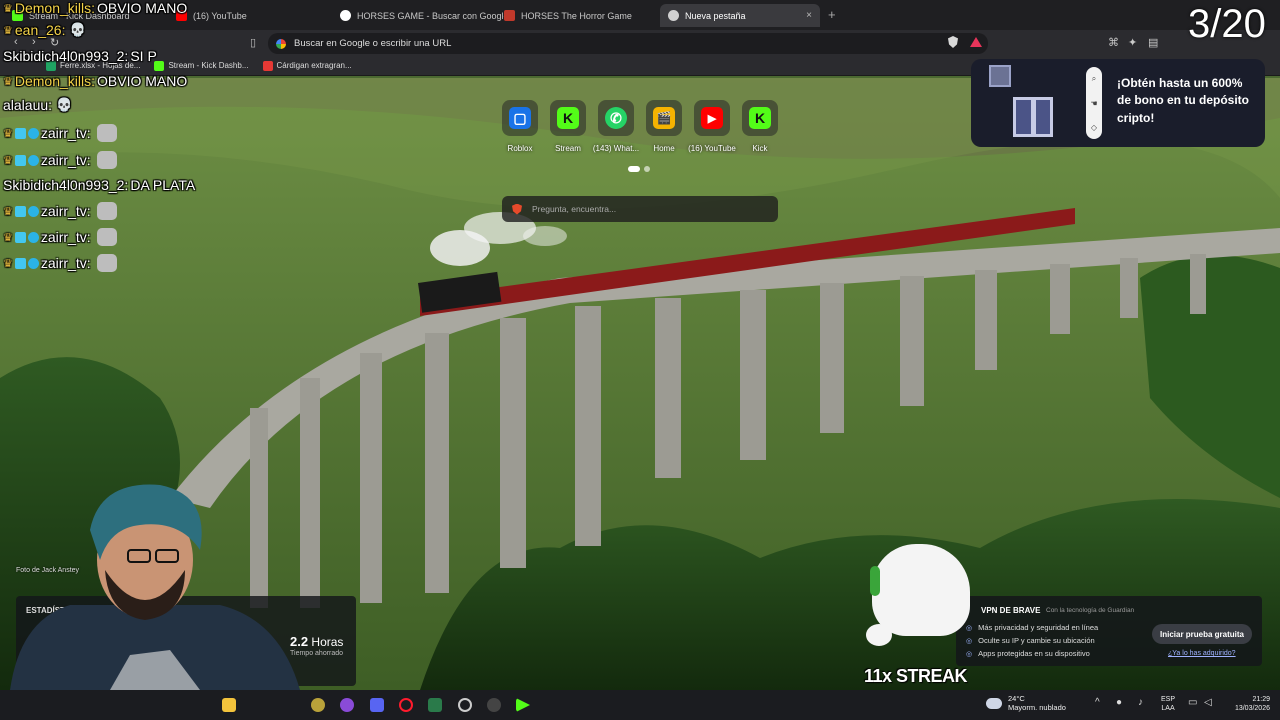  I want to click on shortcut-kick: K Kick, so click(760, 126).